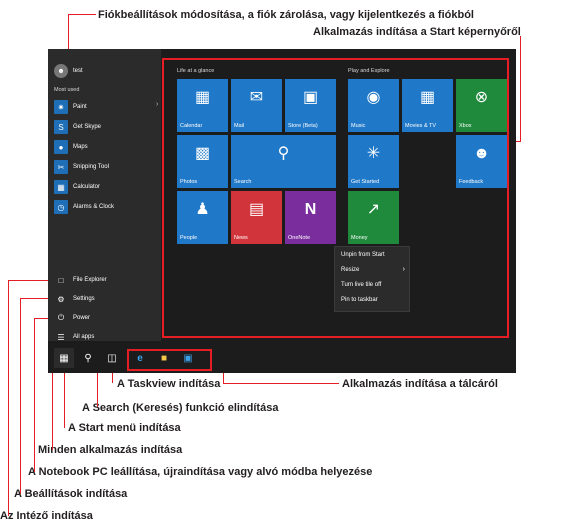  What do you see at coordinates (82, 318) in the screenshot?
I see `power-label: Power` at bounding box center [82, 318].